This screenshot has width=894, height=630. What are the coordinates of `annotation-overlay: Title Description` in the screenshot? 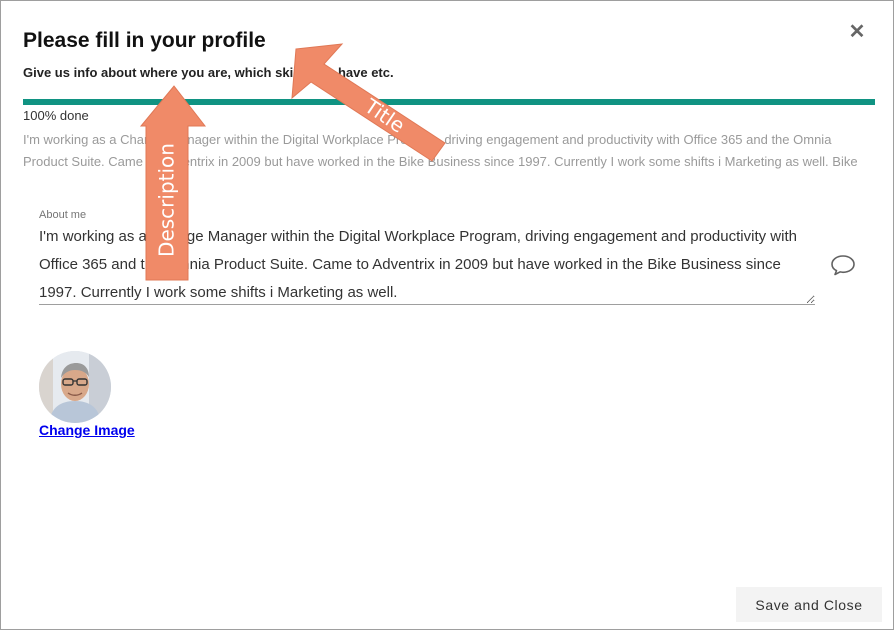 It's located at (292, 162).